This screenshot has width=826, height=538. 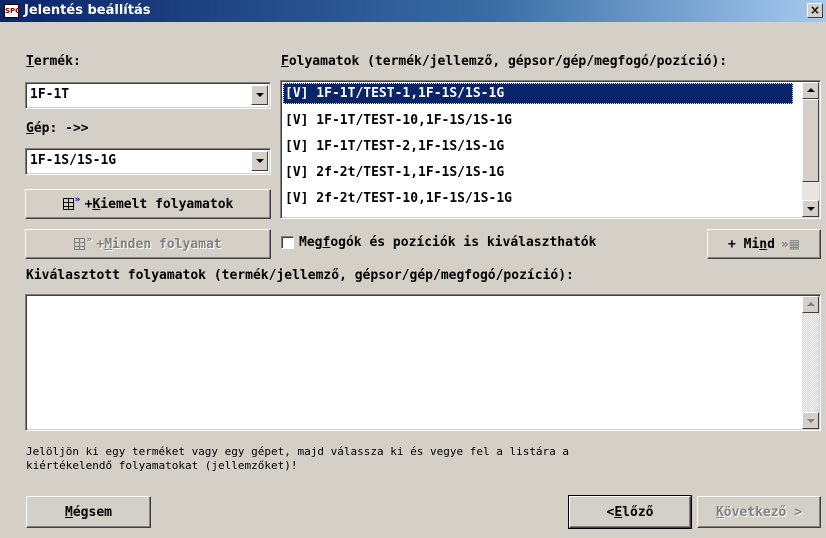 I want to click on process-item: [V] 1F-1T/TEST-2,1F-1S/1S-1G, so click(x=538, y=146).